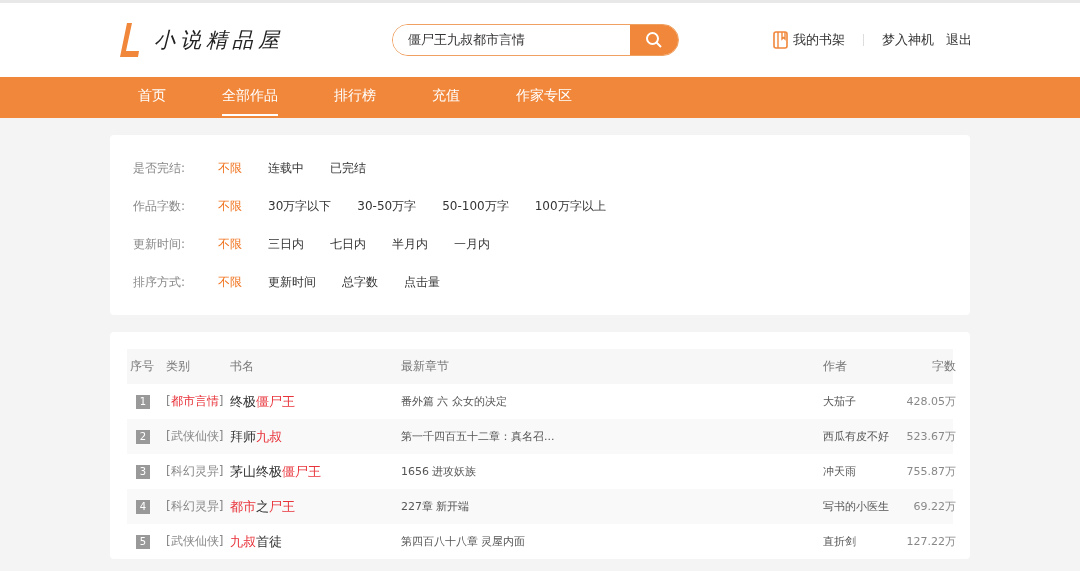  Describe the element at coordinates (930, 471) in the screenshot. I see `word-count-cell-text: 755.87万` at that location.